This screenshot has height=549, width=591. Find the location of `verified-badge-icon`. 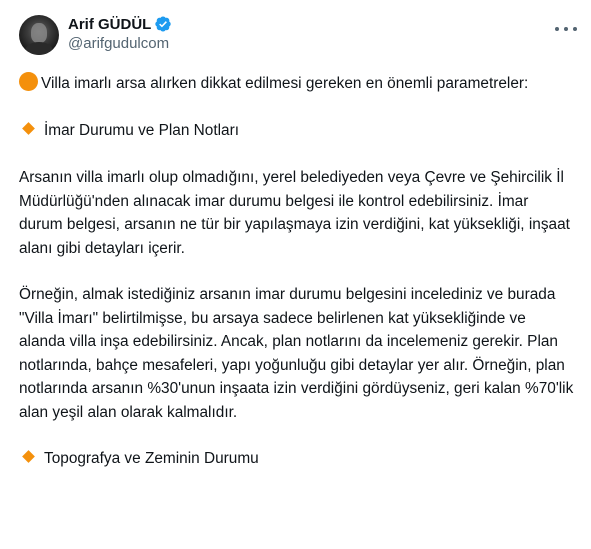

verified-badge-icon is located at coordinates (163, 24).